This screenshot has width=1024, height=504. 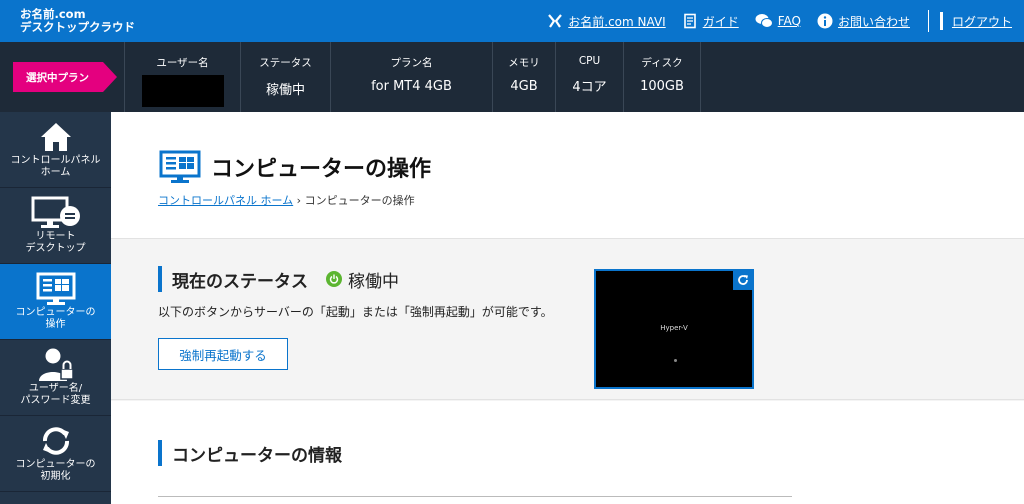 What do you see at coordinates (285, 90) in the screenshot?
I see `status-value: 稼働中` at bounding box center [285, 90].